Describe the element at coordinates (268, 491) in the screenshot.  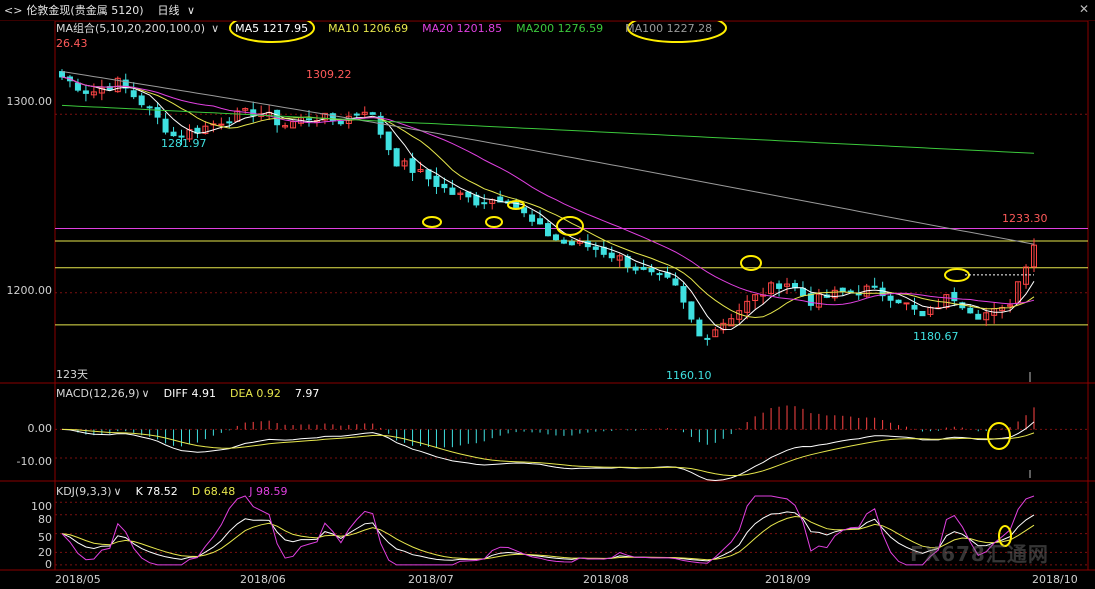
I see `kdj-j-value: J 98.59` at that location.